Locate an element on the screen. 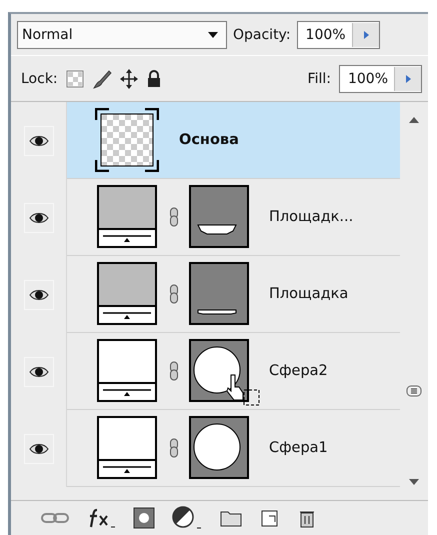 The image size is (437, 535). opacity-label: Opacity: is located at coordinates (262, 34).